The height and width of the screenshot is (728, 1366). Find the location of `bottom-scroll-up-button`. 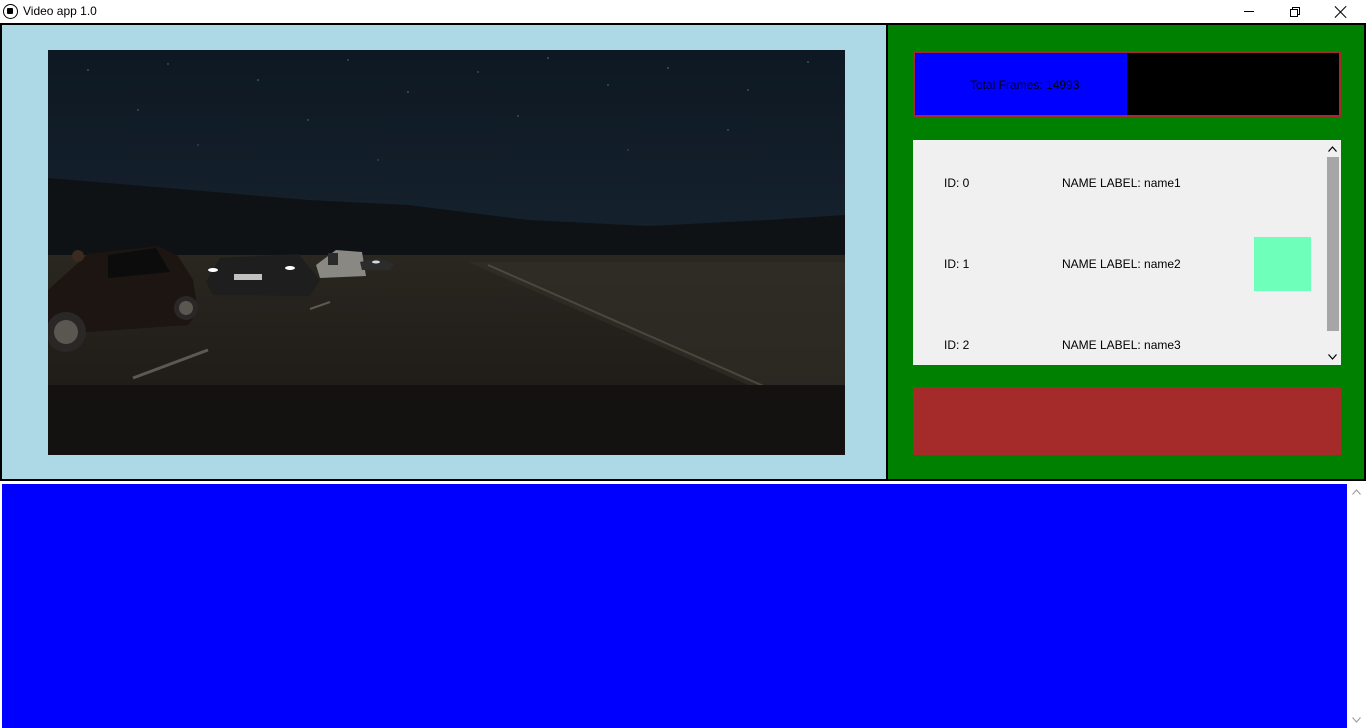

bottom-scroll-up-button is located at coordinates (1356, 491).